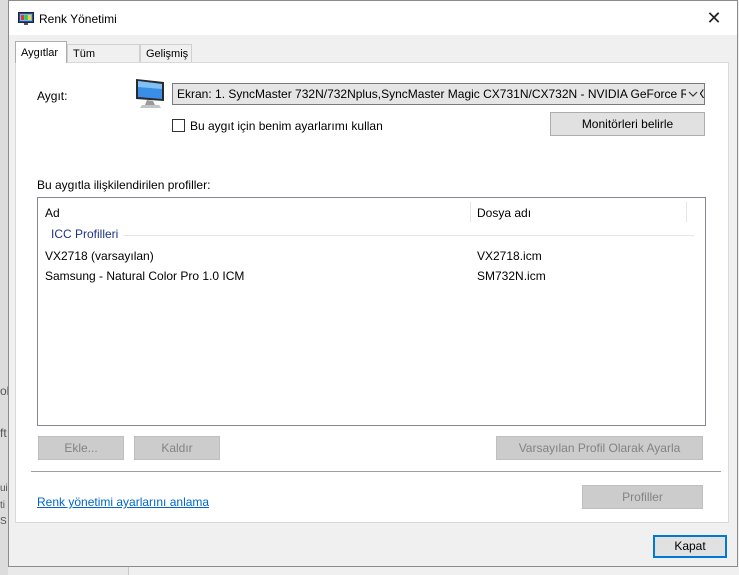  What do you see at coordinates (2, 505) in the screenshot?
I see `background-text-fragment: ti` at bounding box center [2, 505].